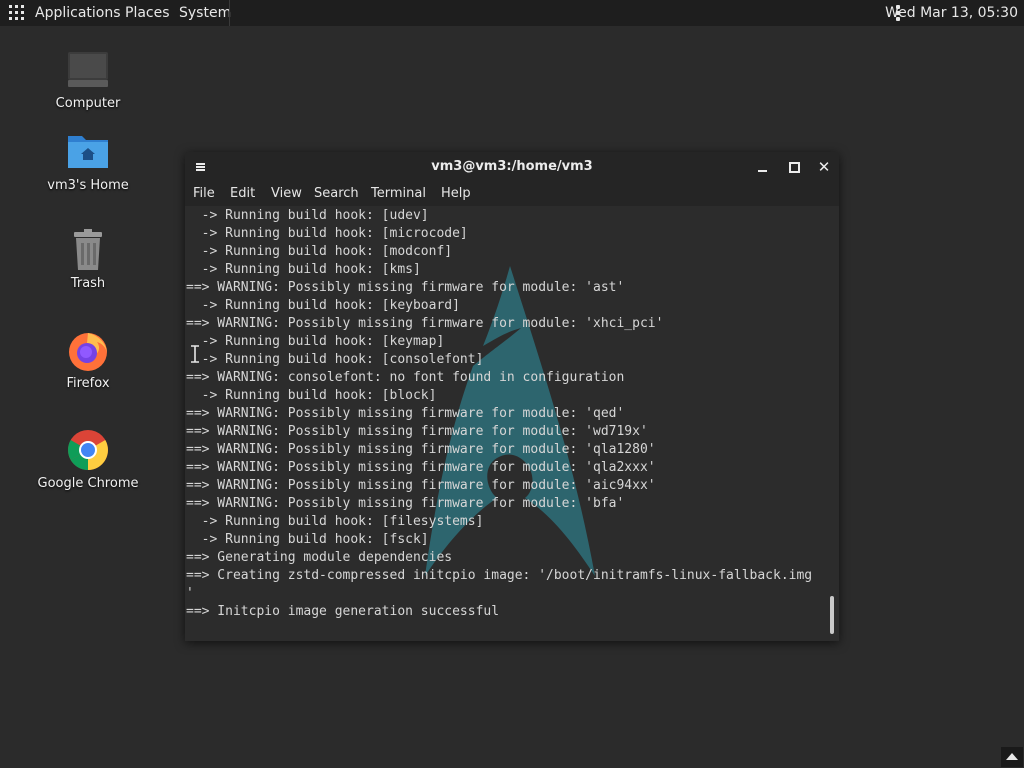 This screenshot has height=768, width=1024. I want to click on desktop-icon-firefox: Firefox, so click(88, 359).